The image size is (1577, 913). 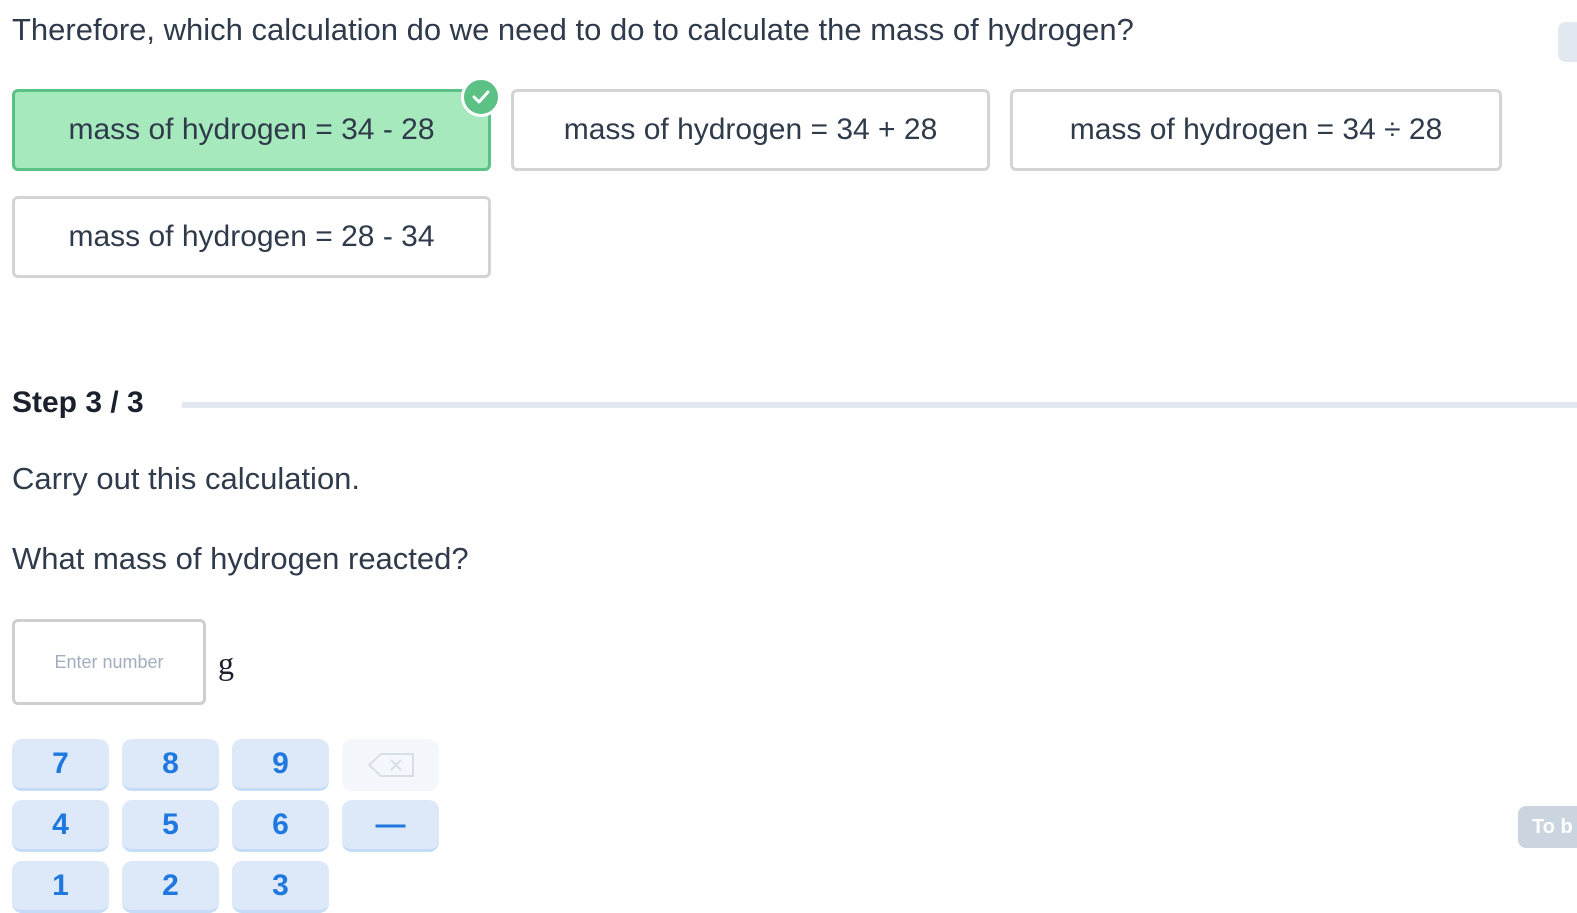 I want to click on backspace-key, so click(x=390, y=765).